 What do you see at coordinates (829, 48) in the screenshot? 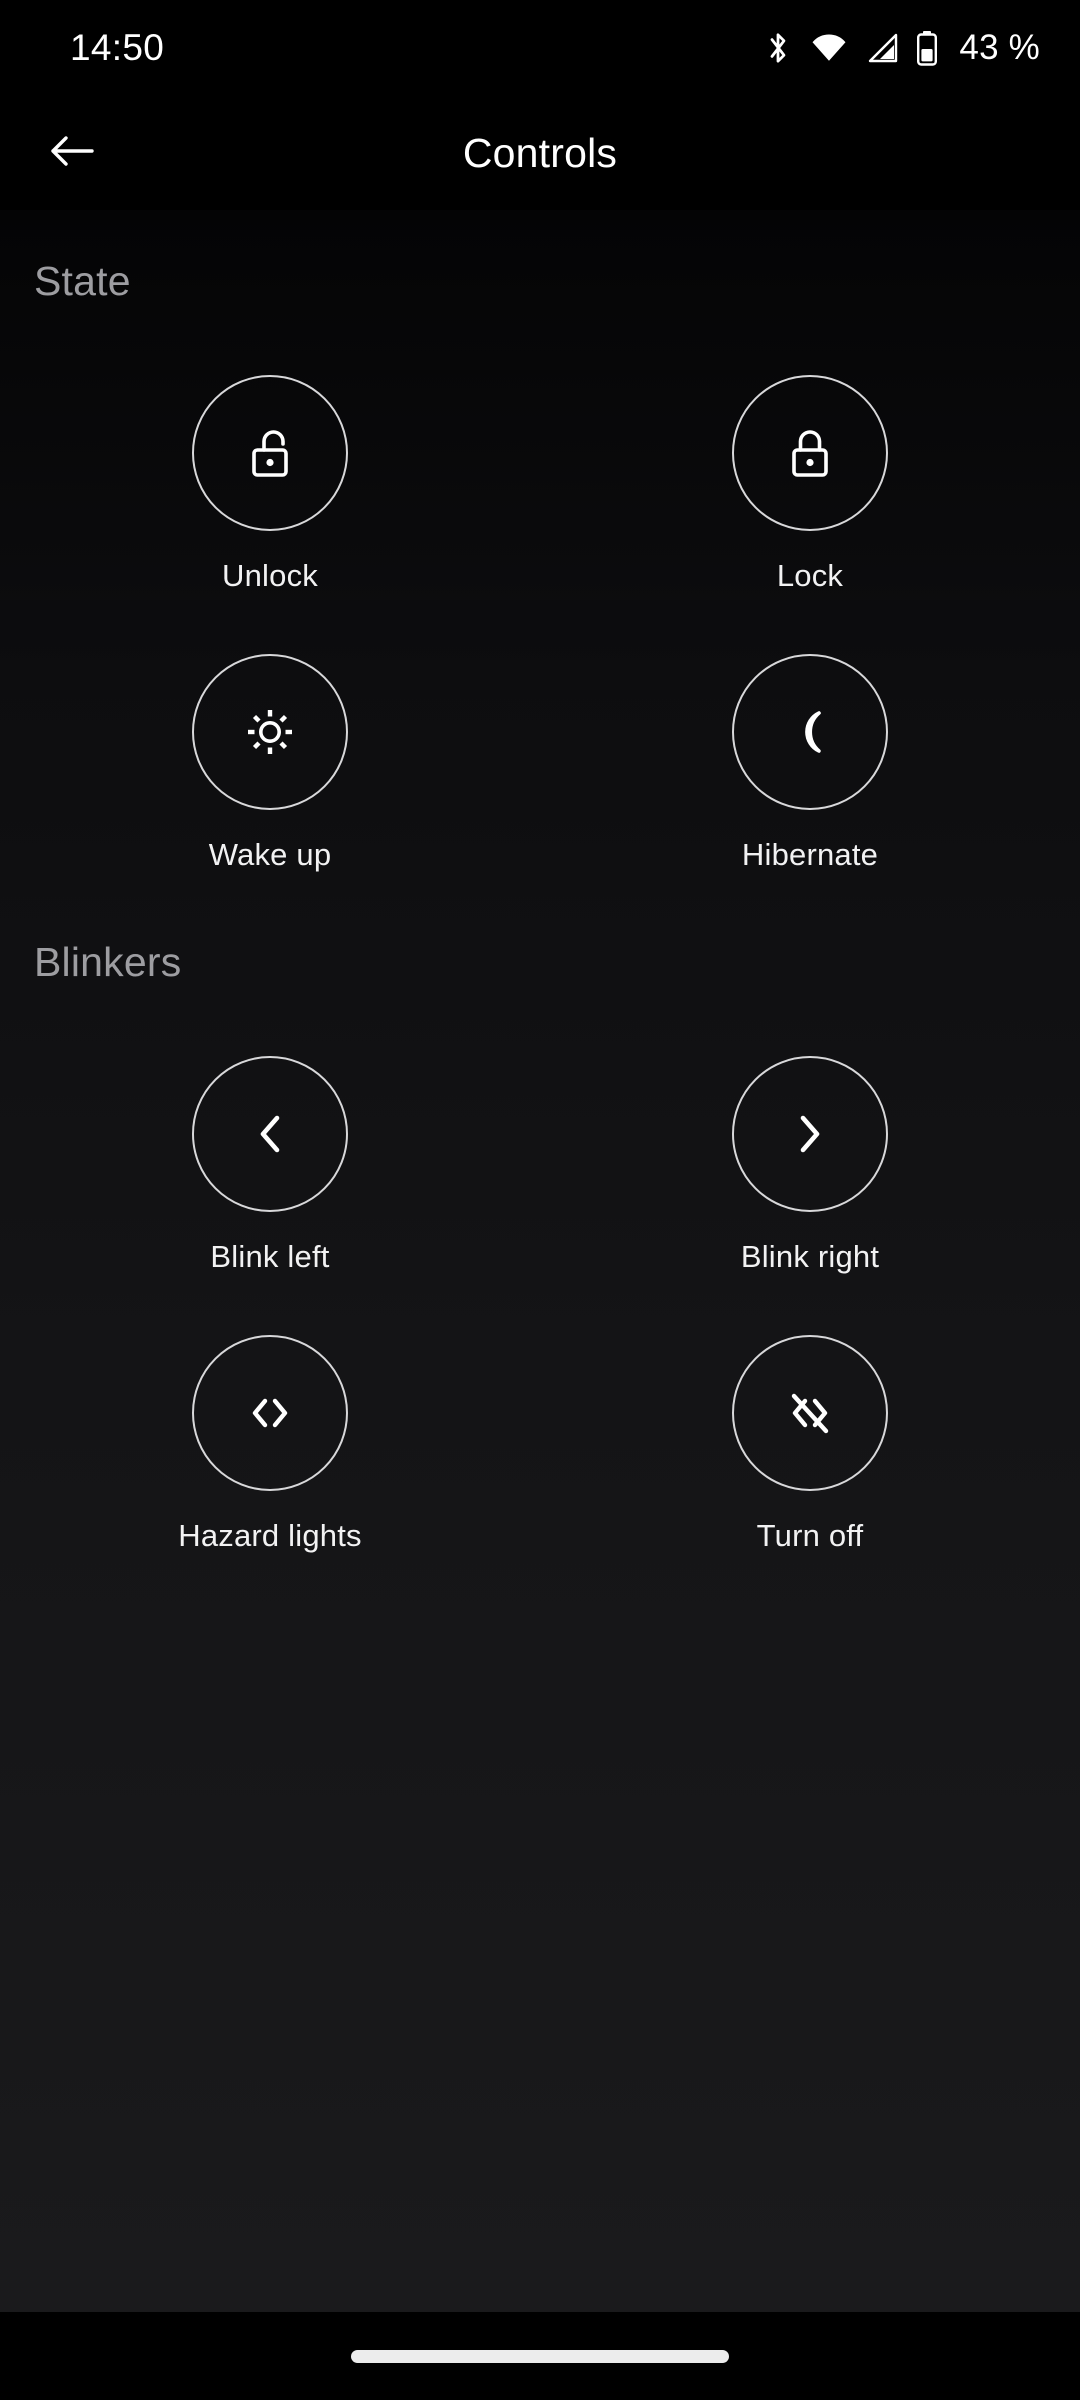
I see `wifi-icon` at bounding box center [829, 48].